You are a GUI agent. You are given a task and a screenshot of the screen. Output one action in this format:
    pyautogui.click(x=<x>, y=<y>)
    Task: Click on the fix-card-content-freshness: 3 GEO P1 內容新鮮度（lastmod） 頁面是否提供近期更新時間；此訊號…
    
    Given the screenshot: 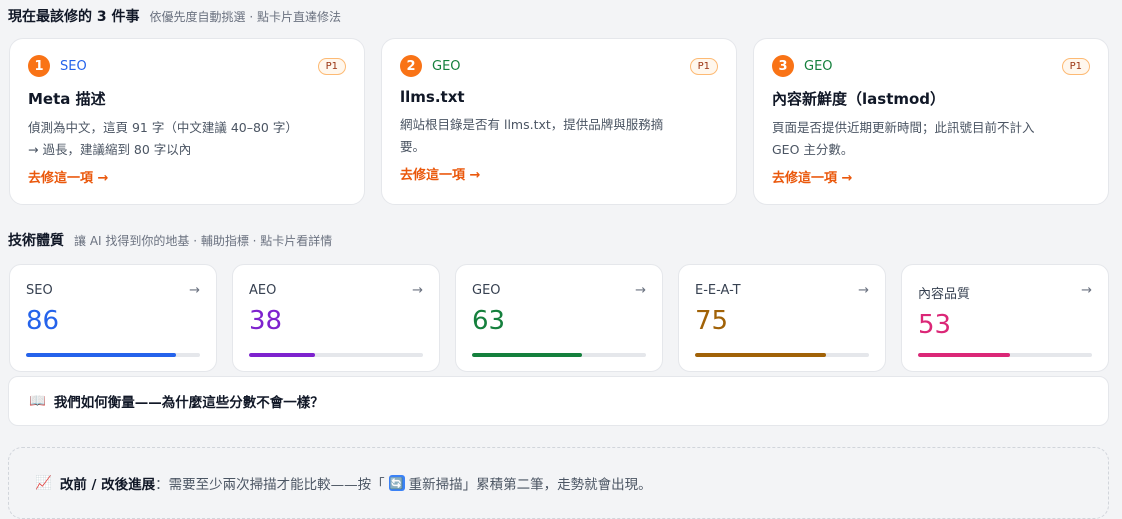 What is the action you would take?
    pyautogui.click(x=931, y=121)
    